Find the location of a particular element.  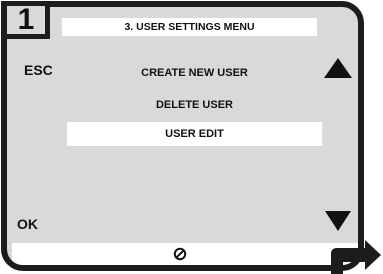

ok-softkey: OK is located at coordinates (27, 224).